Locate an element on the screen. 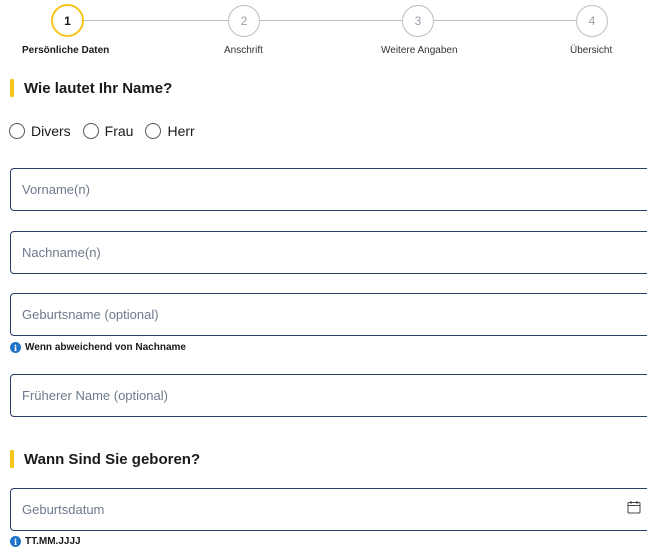 The height and width of the screenshot is (551, 647). first-name-placeholder: Vorname(n) is located at coordinates (56, 189).